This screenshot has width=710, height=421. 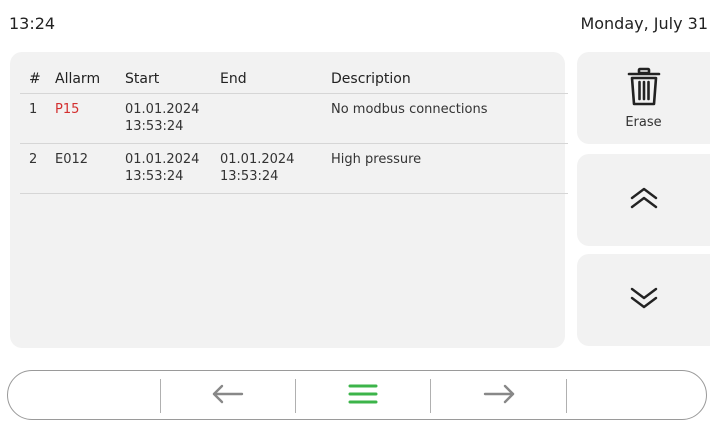 What do you see at coordinates (409, 109) in the screenshot?
I see `alarm-description: No modbus connections` at bounding box center [409, 109].